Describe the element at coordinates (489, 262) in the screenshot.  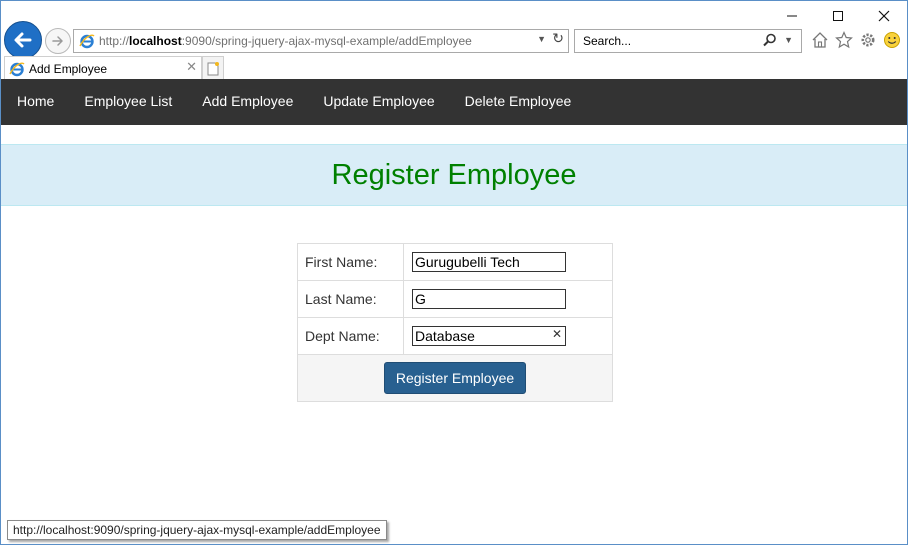
I see `first-name-input` at that location.